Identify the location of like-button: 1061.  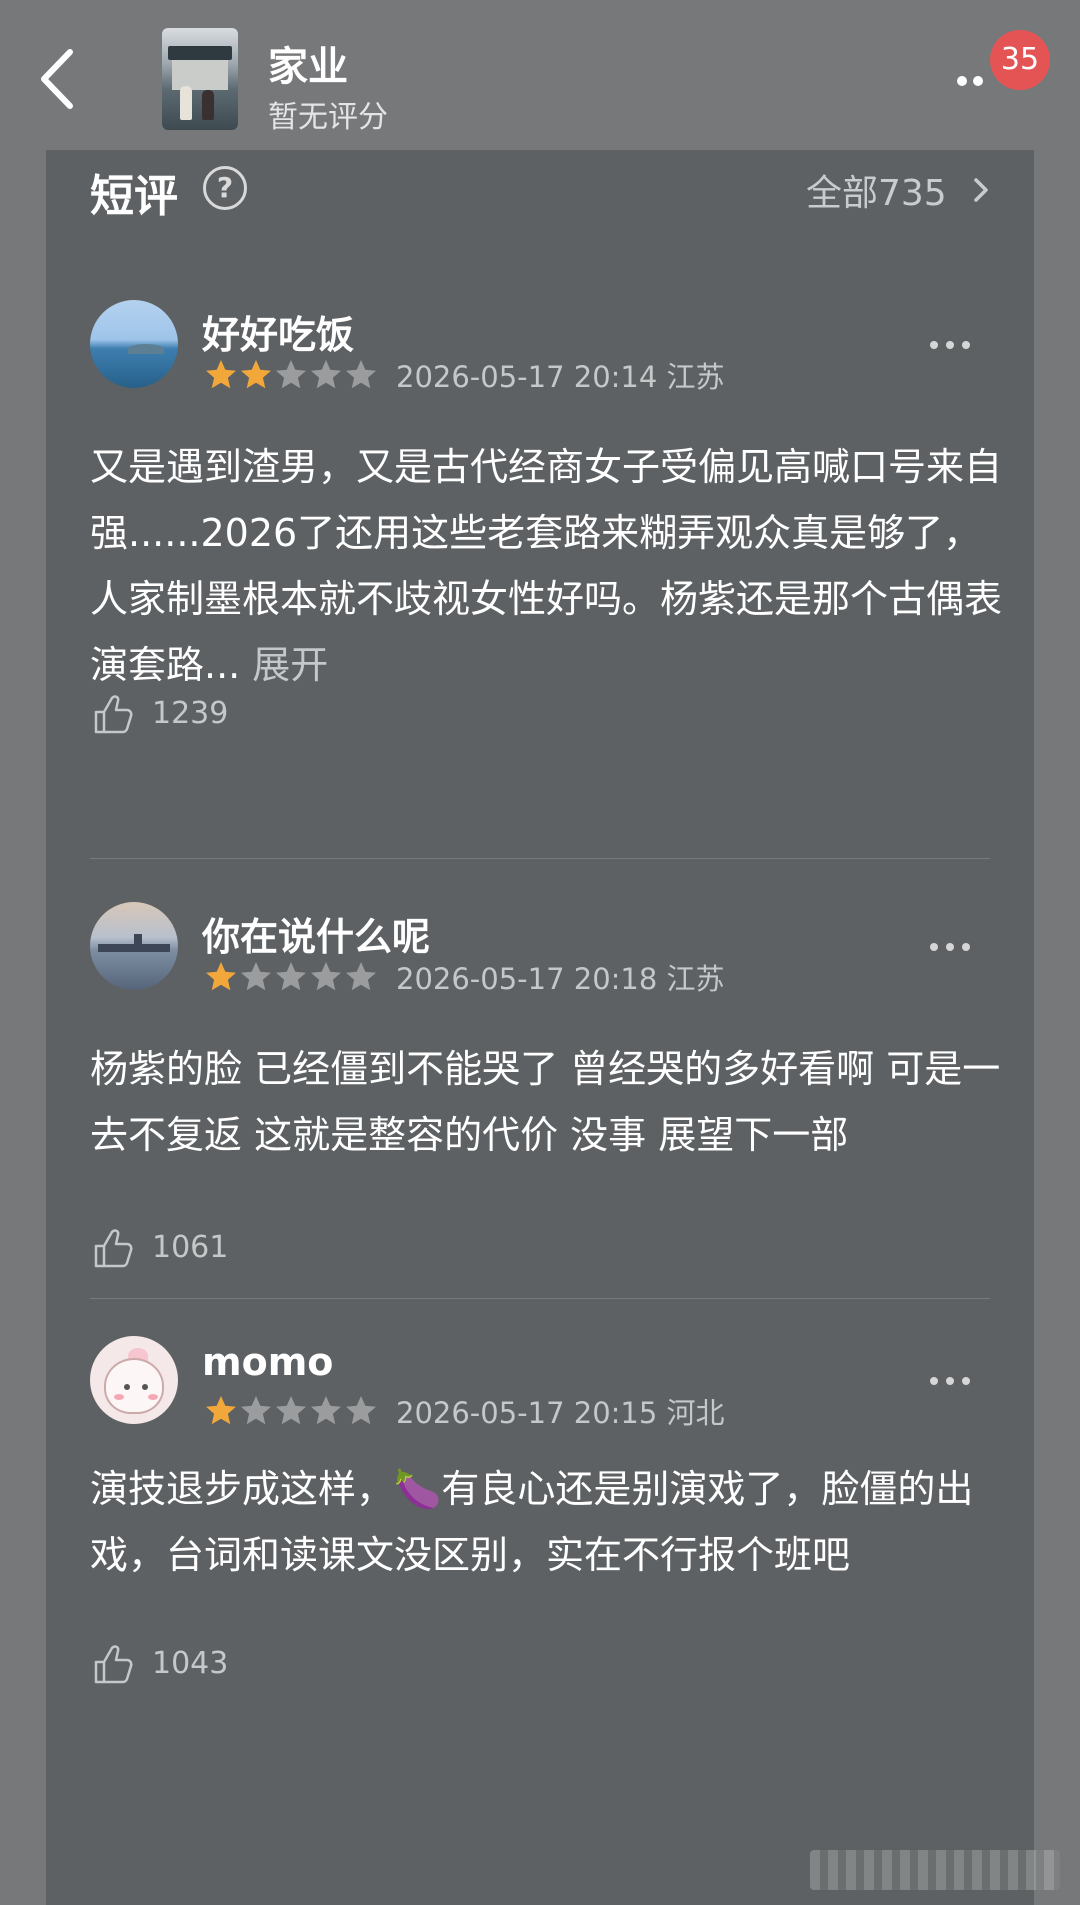
(170, 1250).